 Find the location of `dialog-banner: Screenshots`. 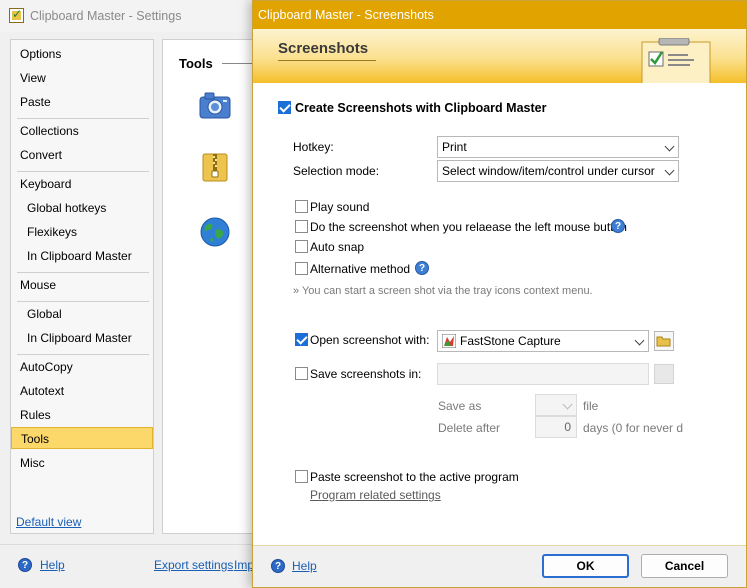

dialog-banner: Screenshots is located at coordinates (499, 56).